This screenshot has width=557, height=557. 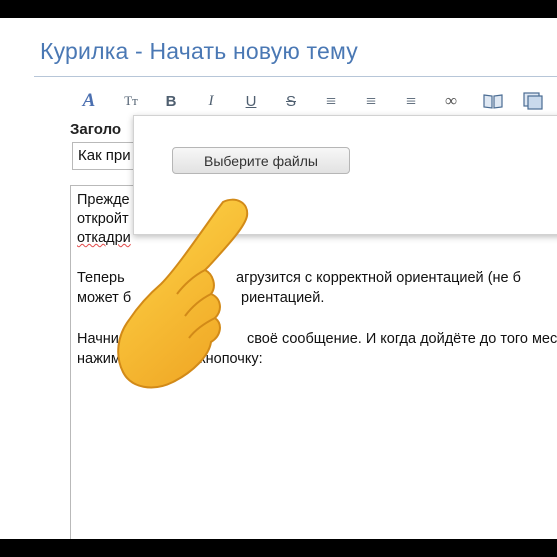 I want to click on page-title: Курилка - Начать новую тему, so click(x=199, y=51).